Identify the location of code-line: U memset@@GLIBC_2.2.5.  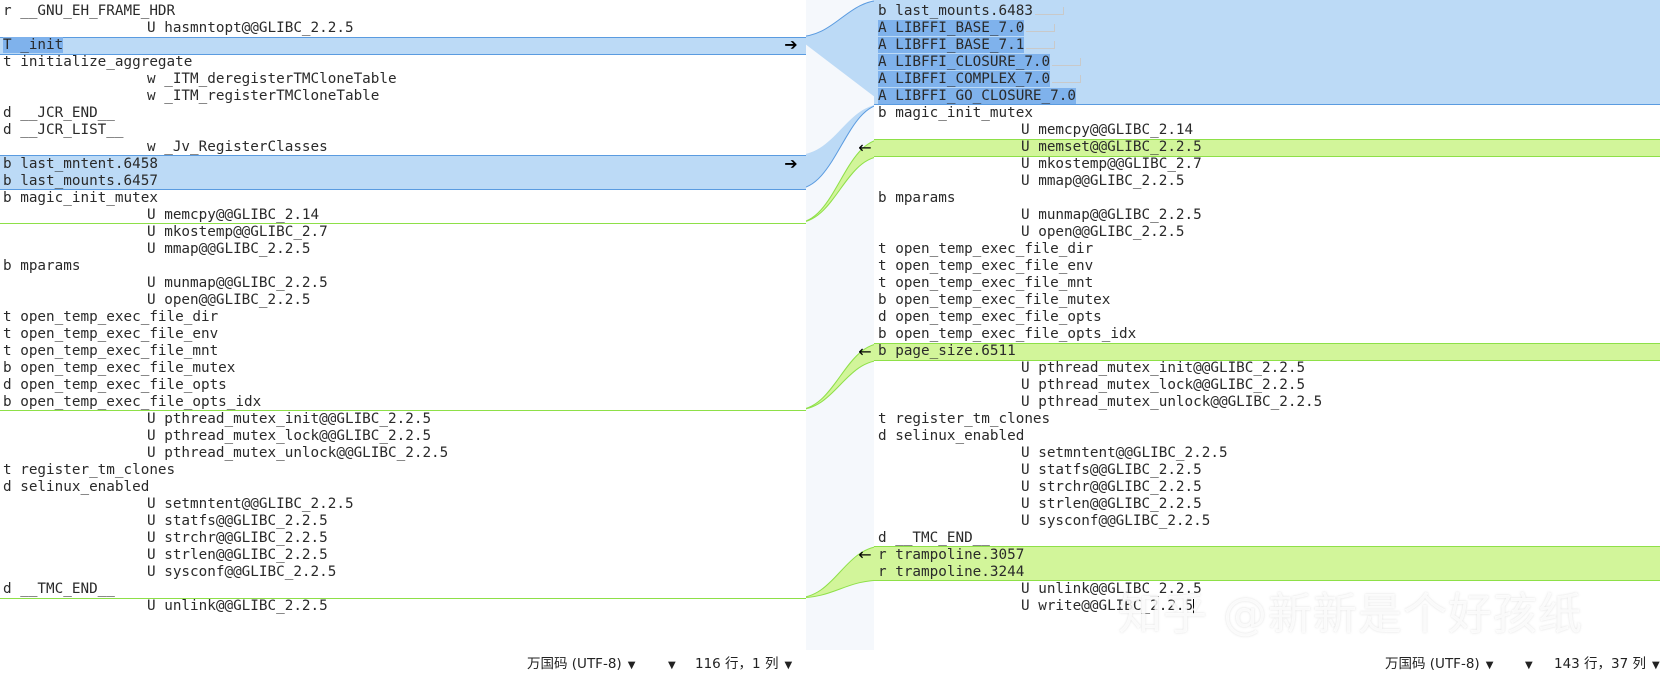
(1111, 147).